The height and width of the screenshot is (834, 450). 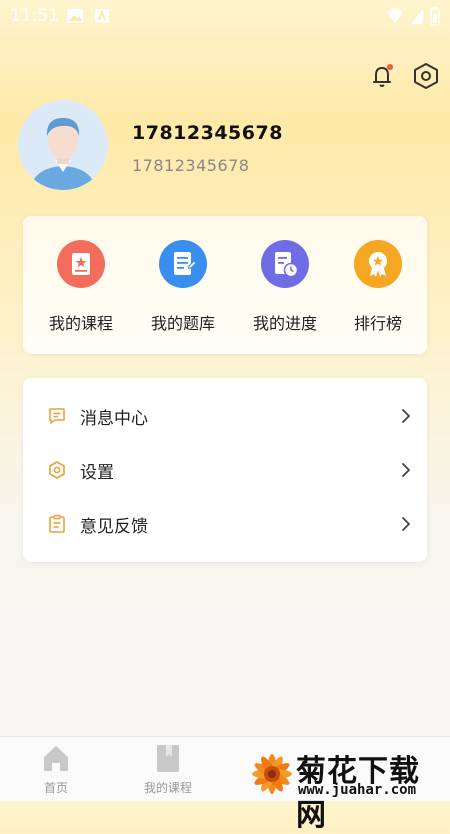 I want to click on settings-icon, so click(x=57, y=470).